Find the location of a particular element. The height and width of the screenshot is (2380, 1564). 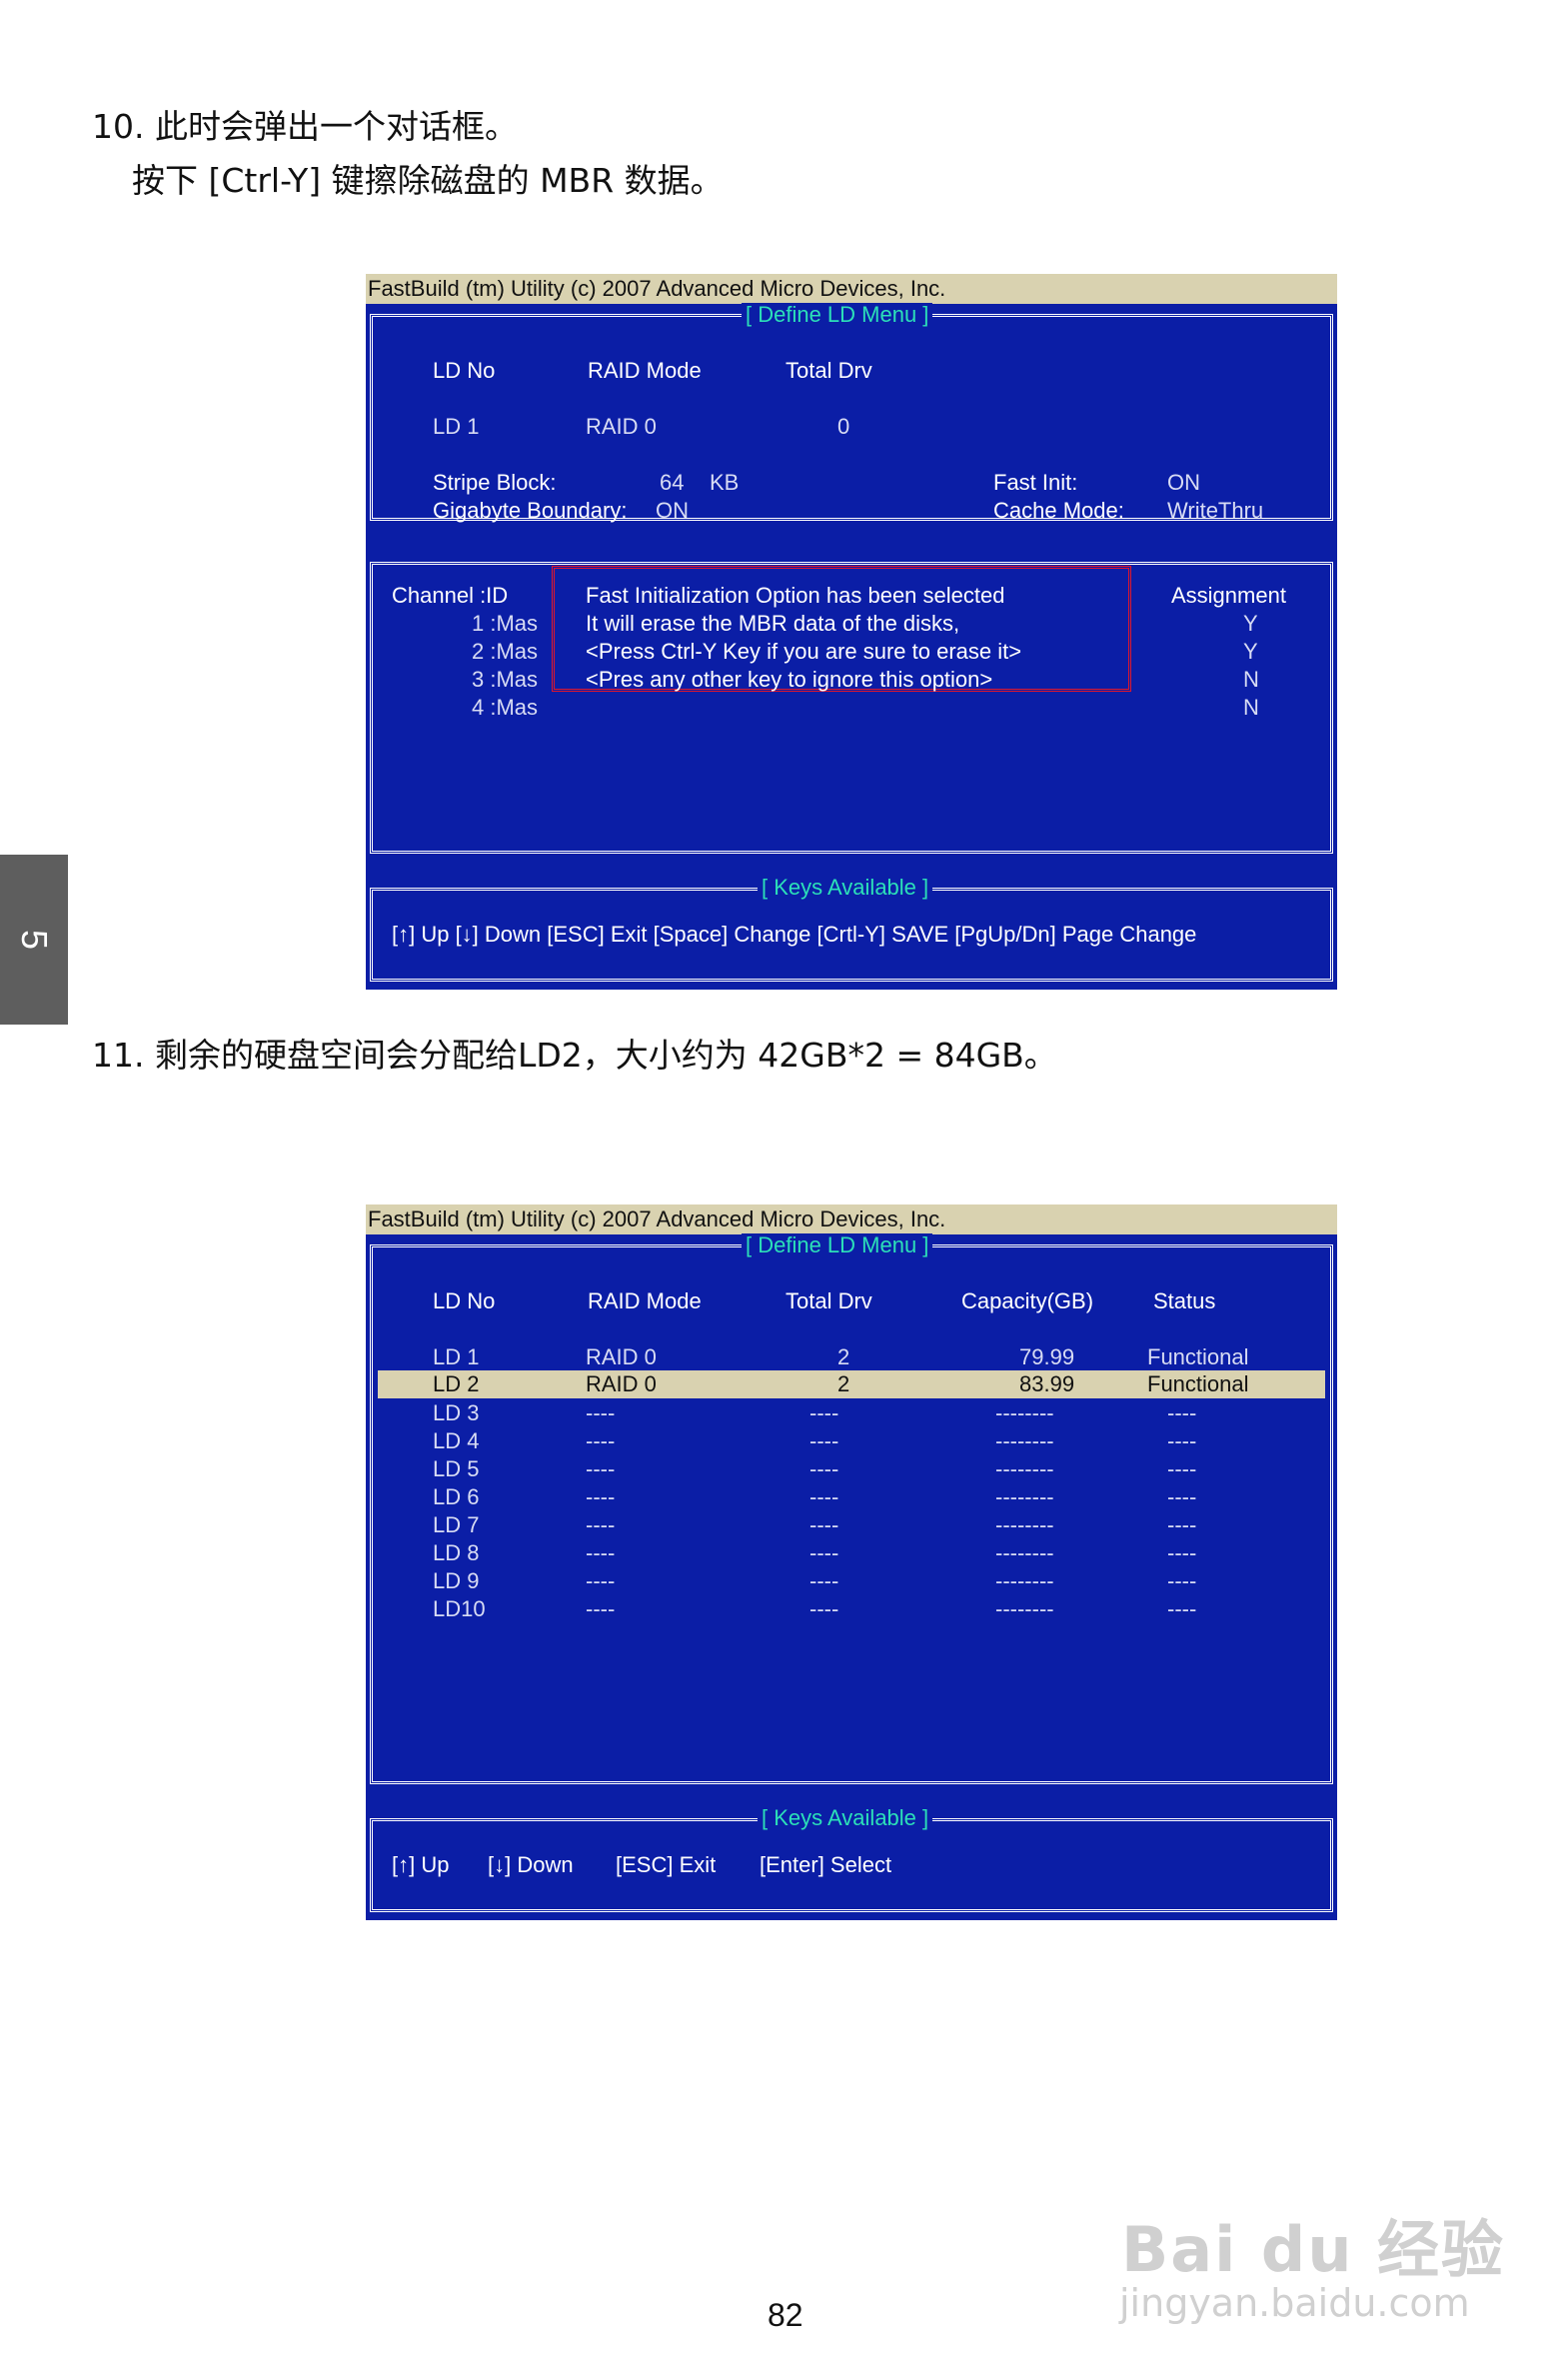

ld-row-6-status: ---- is located at coordinates (1181, 1497).